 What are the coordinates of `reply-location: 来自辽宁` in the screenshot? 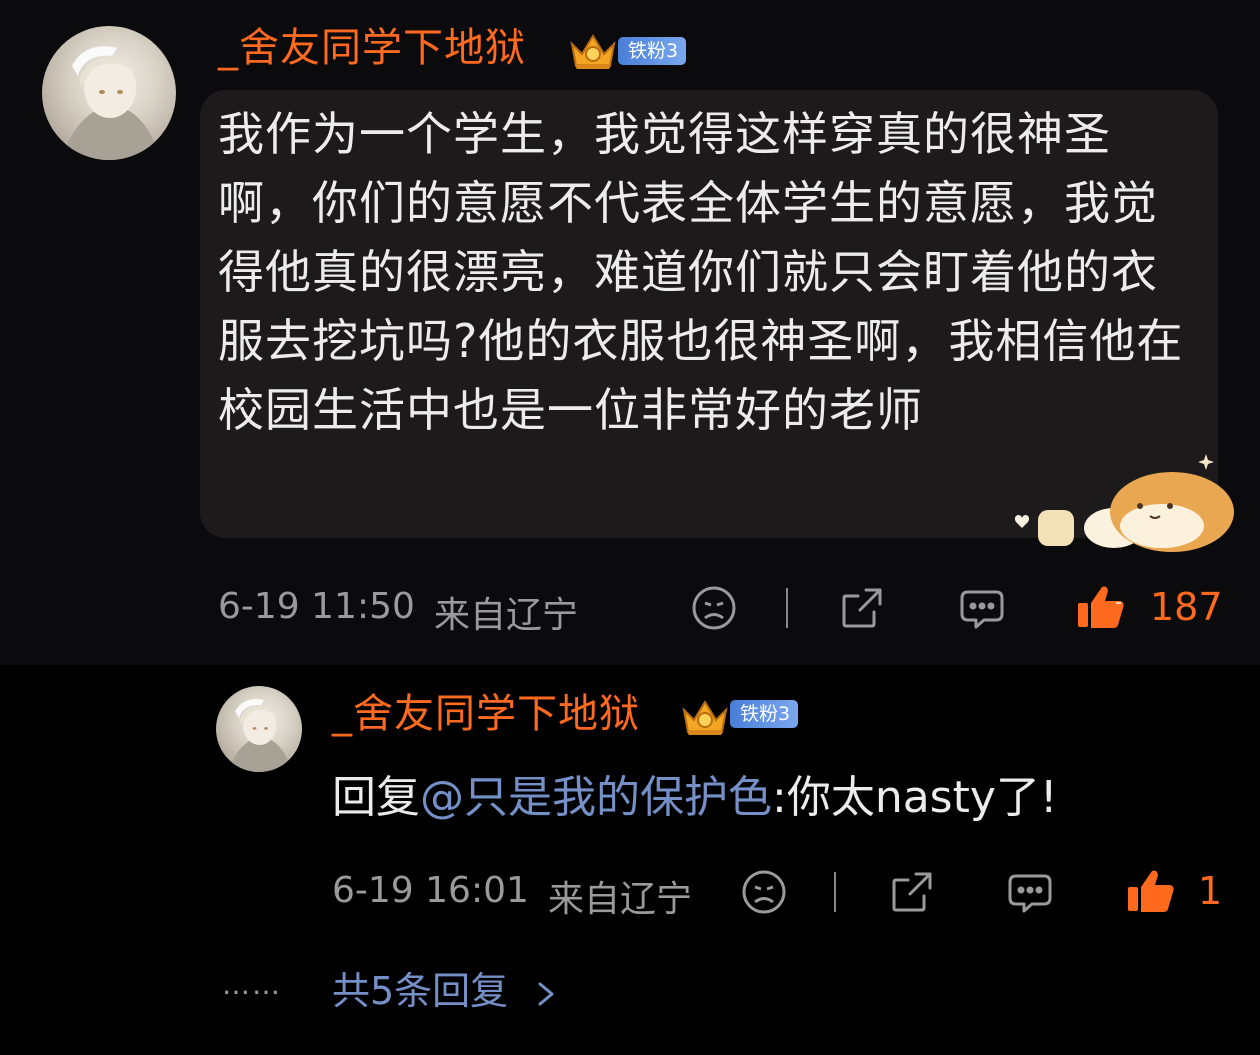 It's located at (620, 899).